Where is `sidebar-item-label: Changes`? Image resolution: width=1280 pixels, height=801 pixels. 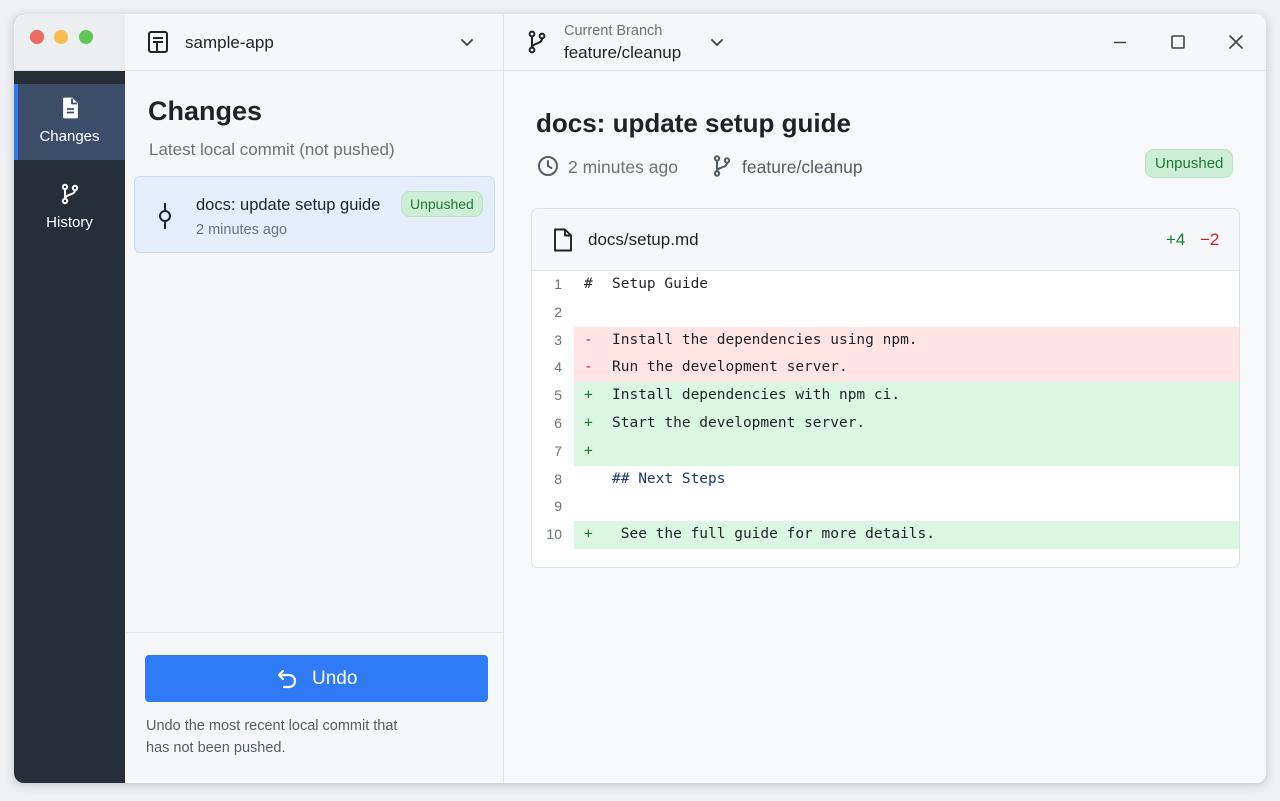
sidebar-item-label: Changes is located at coordinates (69, 136).